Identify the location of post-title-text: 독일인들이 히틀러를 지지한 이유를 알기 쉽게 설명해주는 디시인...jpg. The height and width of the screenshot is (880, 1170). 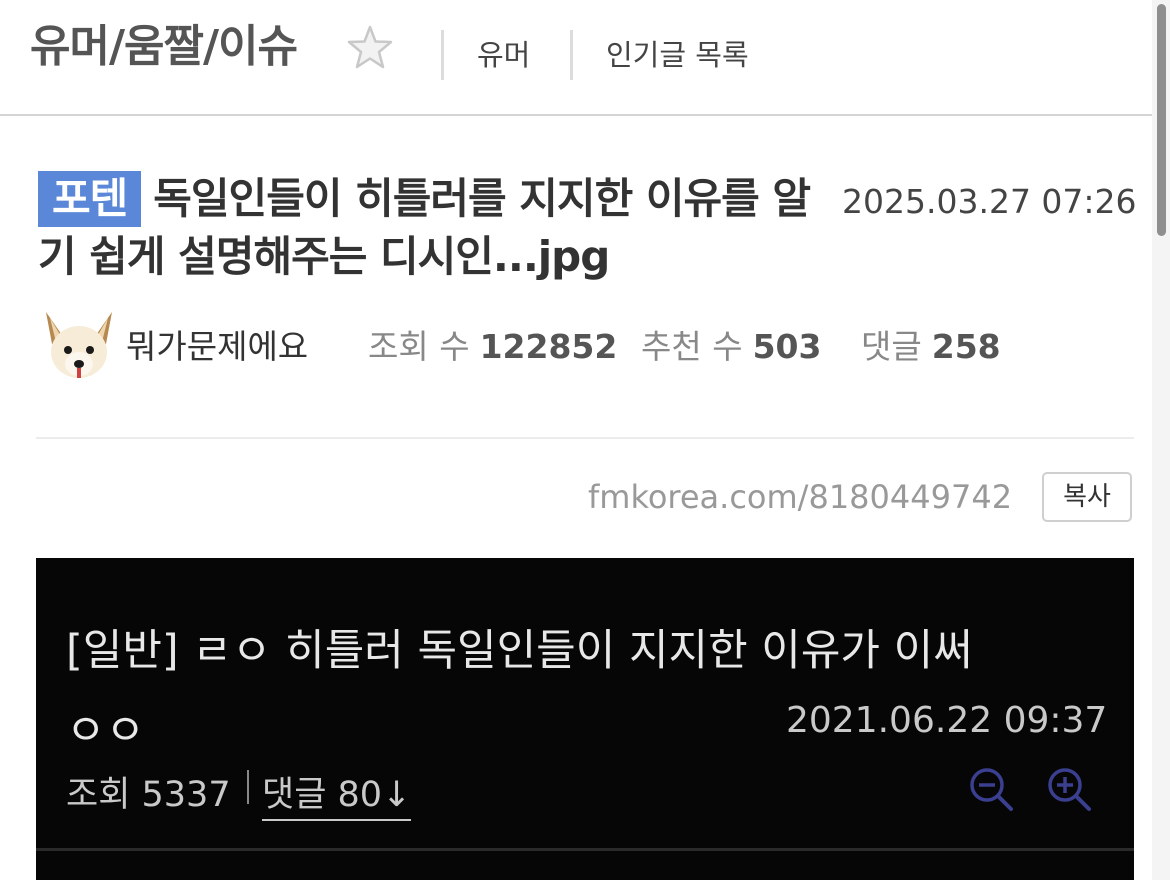
(424, 227).